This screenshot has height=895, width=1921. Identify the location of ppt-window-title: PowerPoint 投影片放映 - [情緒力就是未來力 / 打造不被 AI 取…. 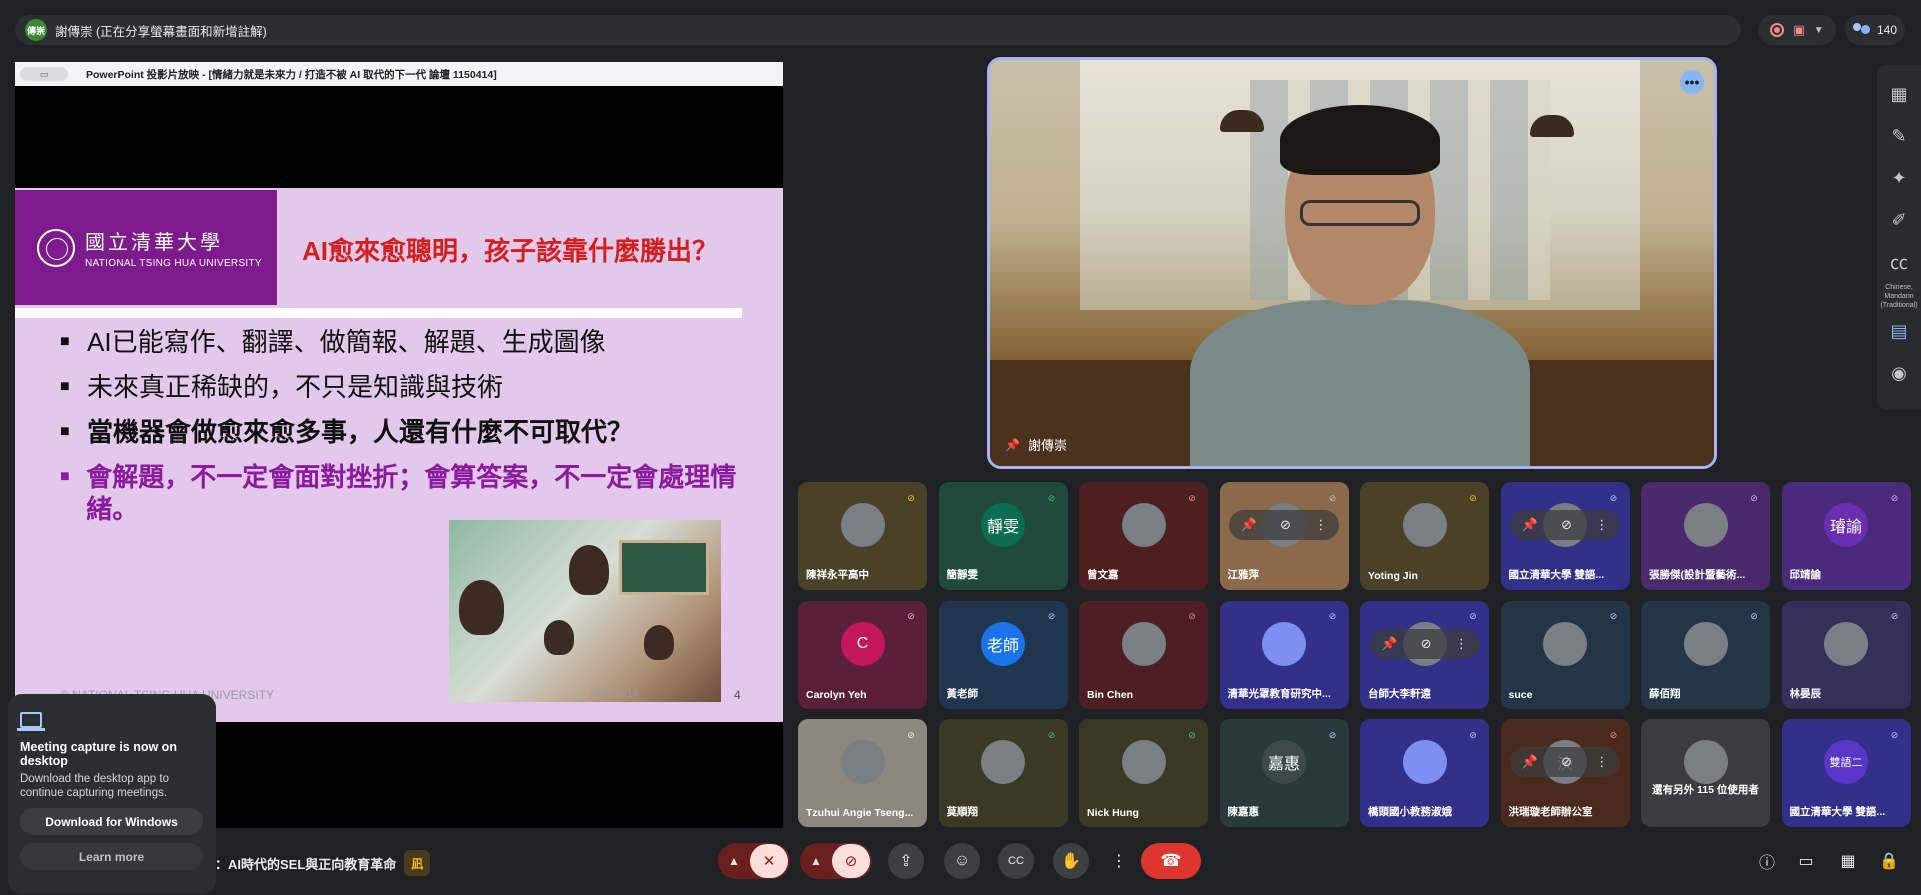
(291, 74).